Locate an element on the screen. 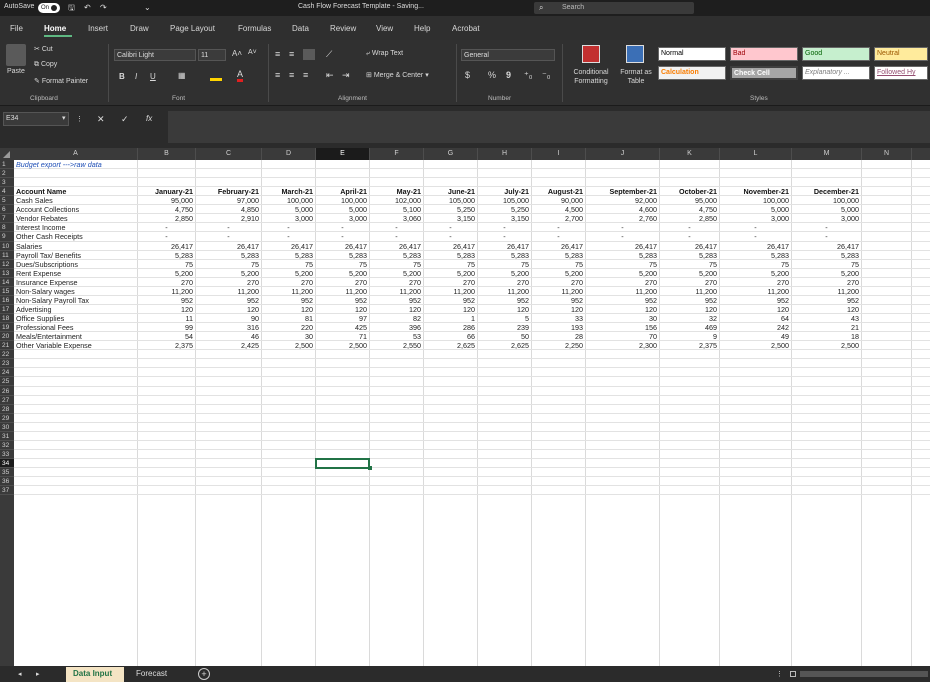 The height and width of the screenshot is (682, 930). column-header-k: K is located at coordinates (690, 154).